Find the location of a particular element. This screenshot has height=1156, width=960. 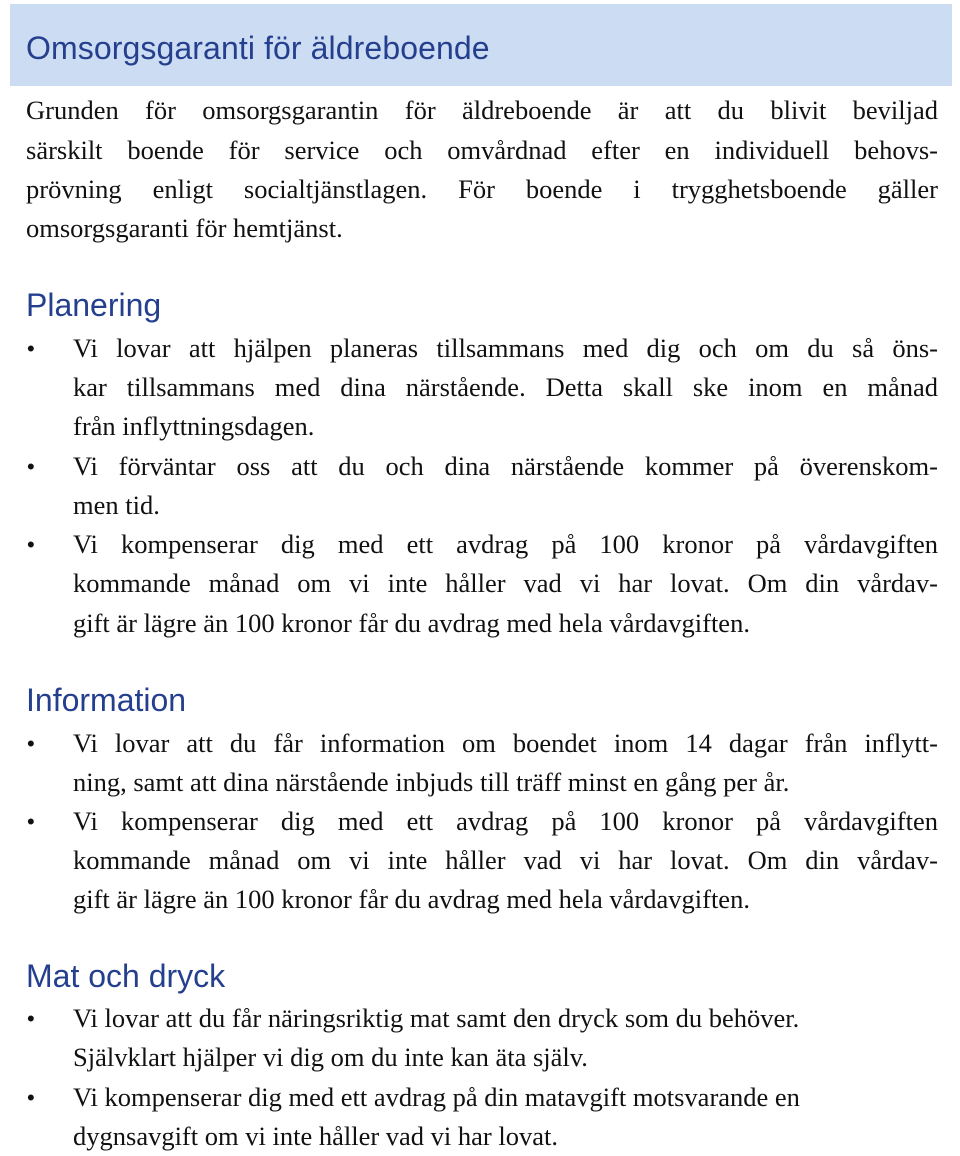

section-heading: Planering is located at coordinates (94, 305).